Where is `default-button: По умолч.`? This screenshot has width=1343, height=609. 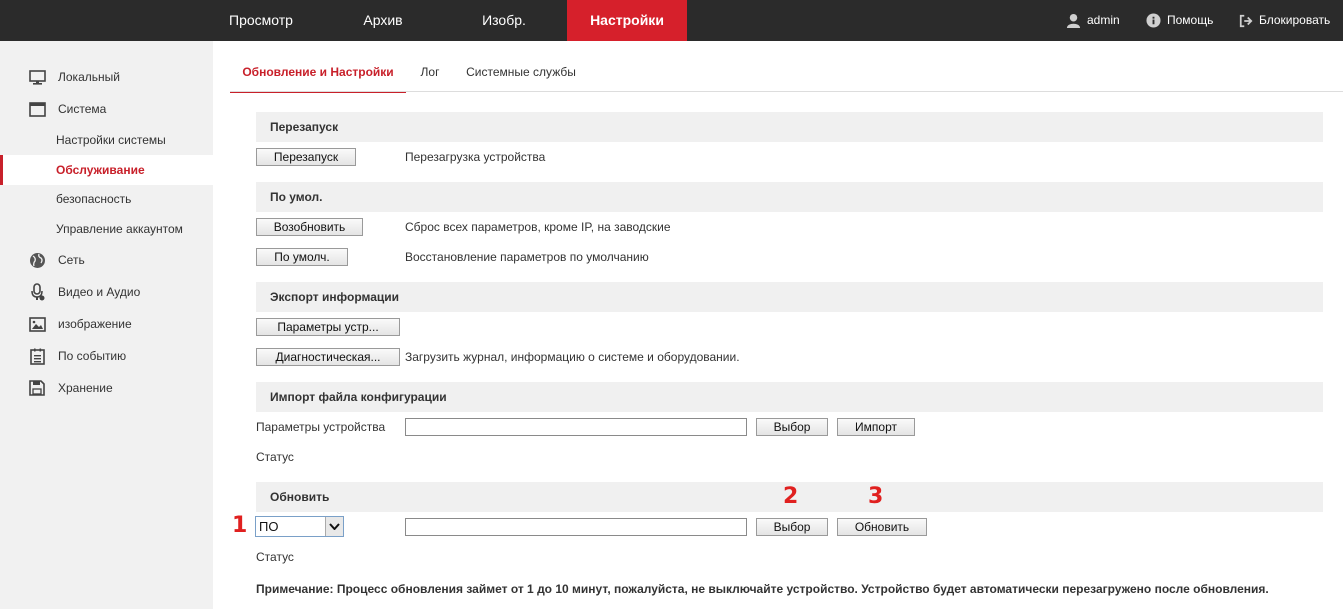
default-button: По умолч. is located at coordinates (302, 257).